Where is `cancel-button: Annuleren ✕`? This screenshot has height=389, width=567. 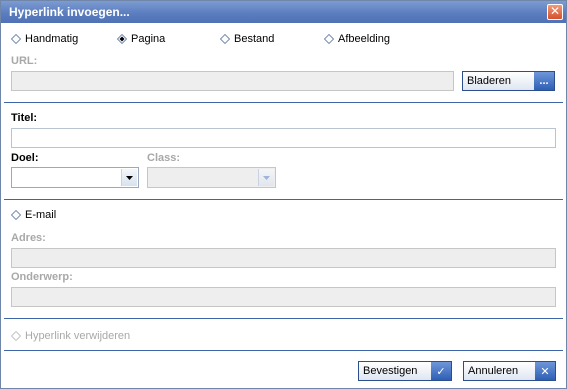
cancel-button: Annuleren ✕ is located at coordinates (509, 371).